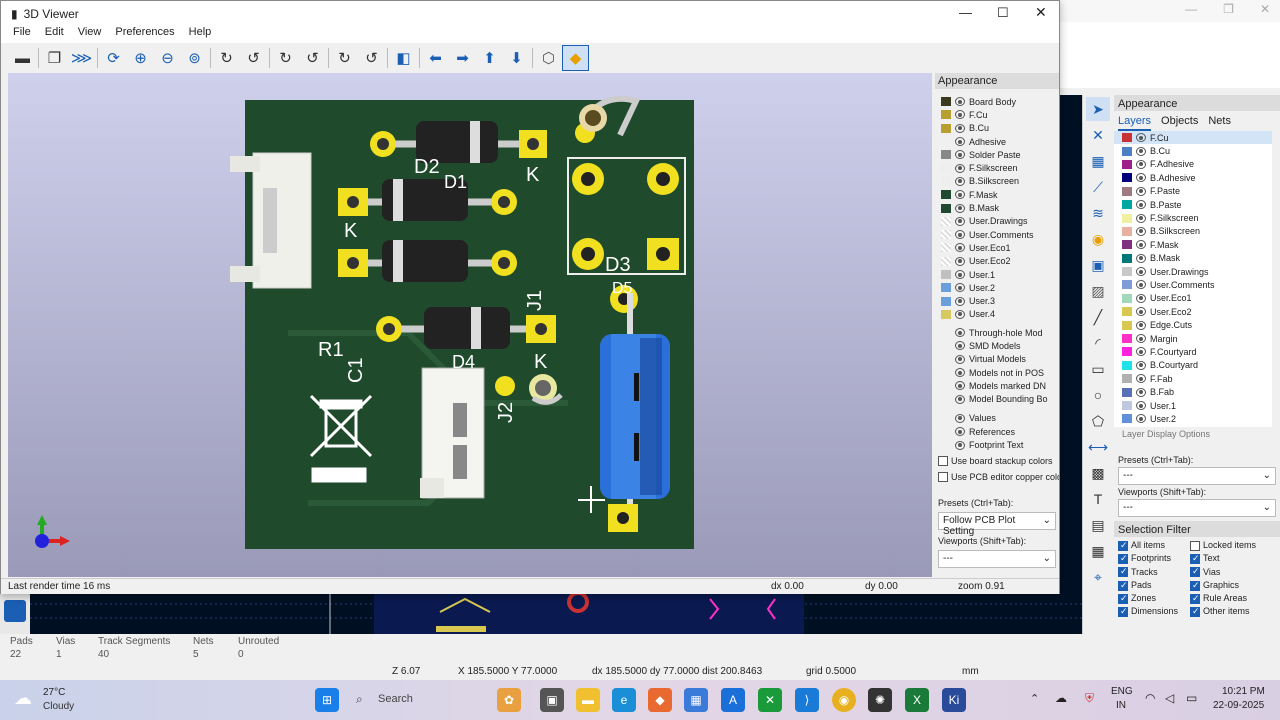 The height and width of the screenshot is (720, 1280). What do you see at coordinates (1238, 705) in the screenshot?
I see `clock-date: 22-09-2025` at bounding box center [1238, 705].